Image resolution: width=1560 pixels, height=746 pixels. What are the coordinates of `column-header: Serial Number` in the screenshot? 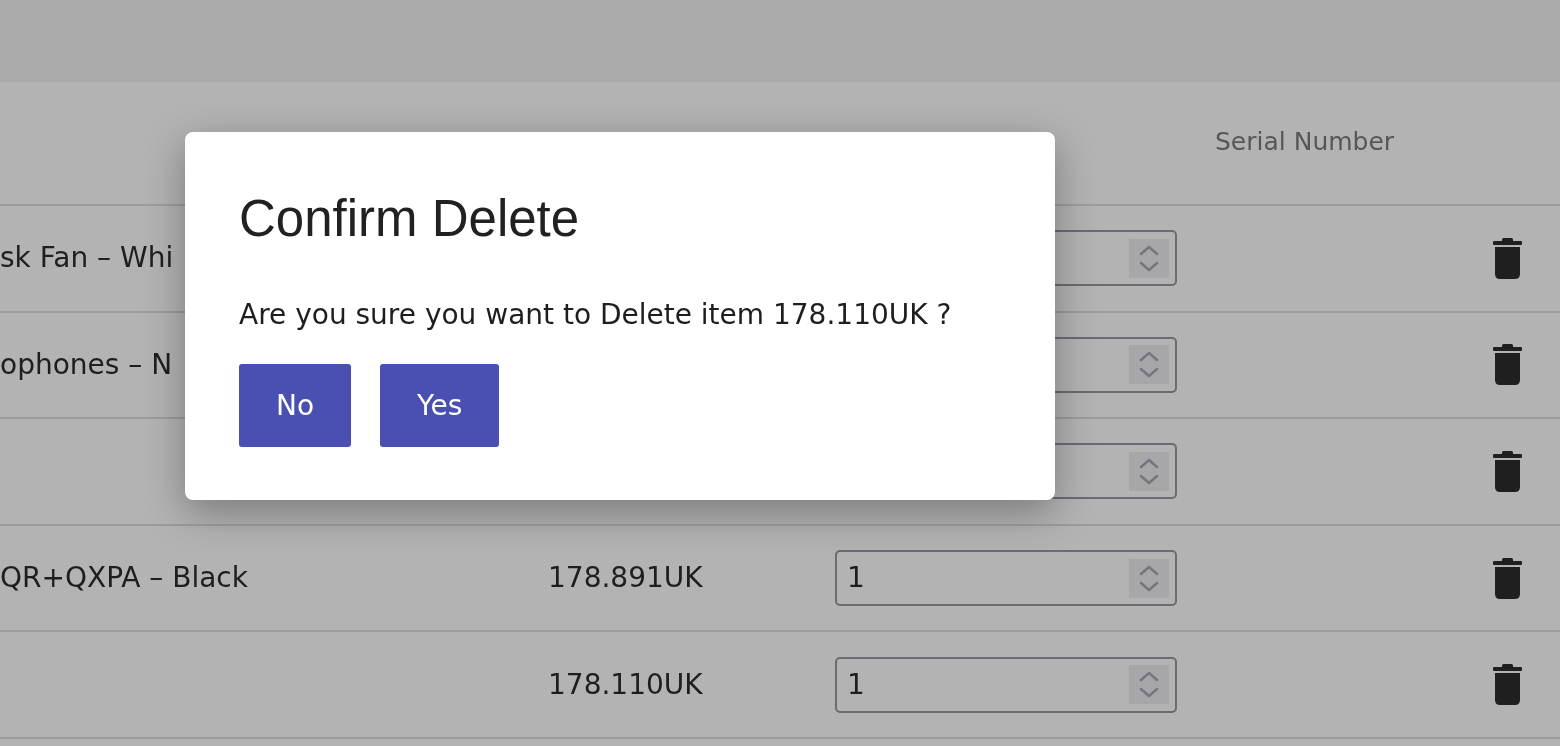 It's located at (1305, 142).